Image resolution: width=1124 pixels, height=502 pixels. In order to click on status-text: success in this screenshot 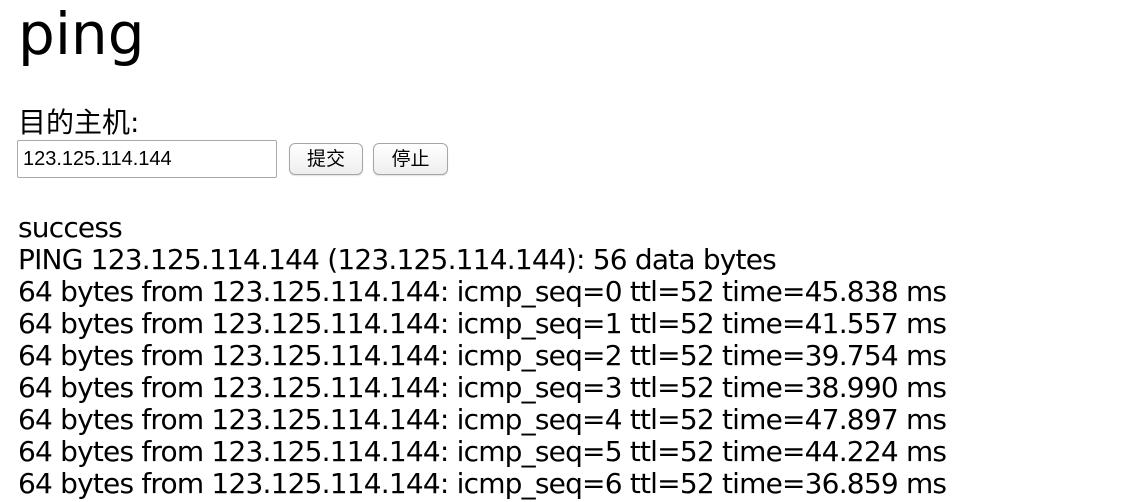, I will do `click(70, 227)`.